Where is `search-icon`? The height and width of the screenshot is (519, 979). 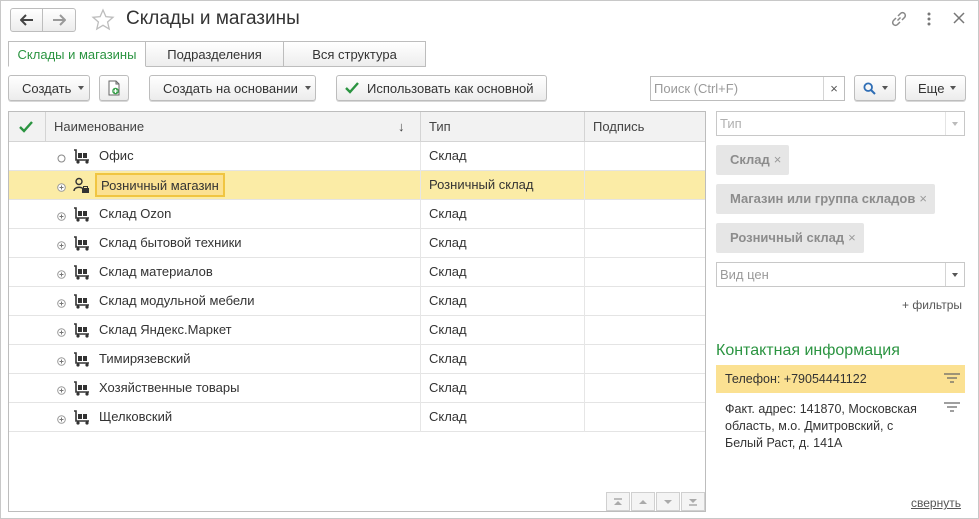
search-icon is located at coordinates (869, 88).